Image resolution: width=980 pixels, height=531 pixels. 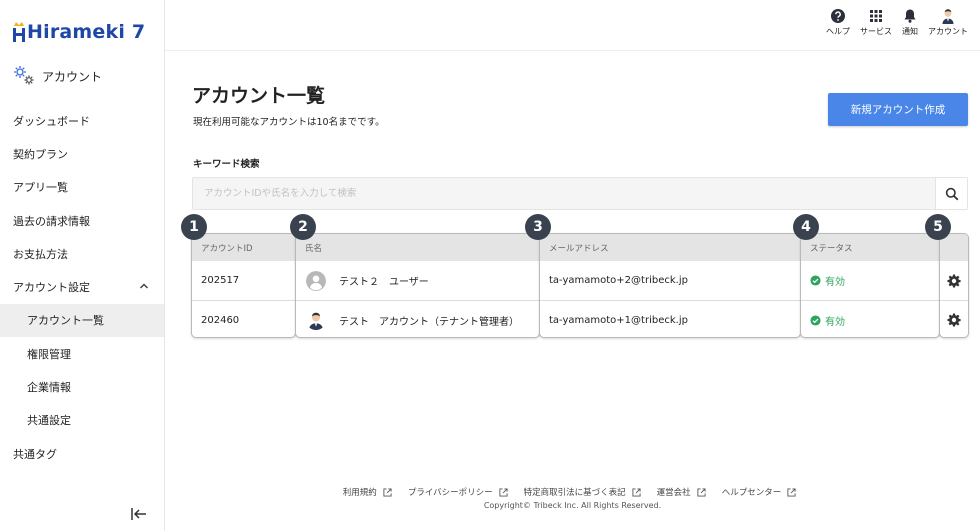 What do you see at coordinates (82, 420) in the screenshot?
I see `sidebar-item-common-settings: 共通設定` at bounding box center [82, 420].